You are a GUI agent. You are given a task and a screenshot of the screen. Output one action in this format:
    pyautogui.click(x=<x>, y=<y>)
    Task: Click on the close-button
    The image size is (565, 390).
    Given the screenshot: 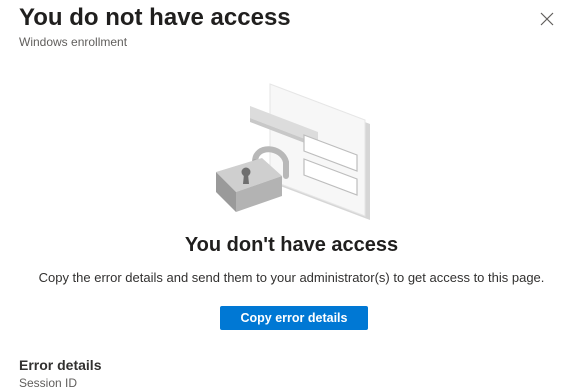 What is the action you would take?
    pyautogui.click(x=547, y=19)
    